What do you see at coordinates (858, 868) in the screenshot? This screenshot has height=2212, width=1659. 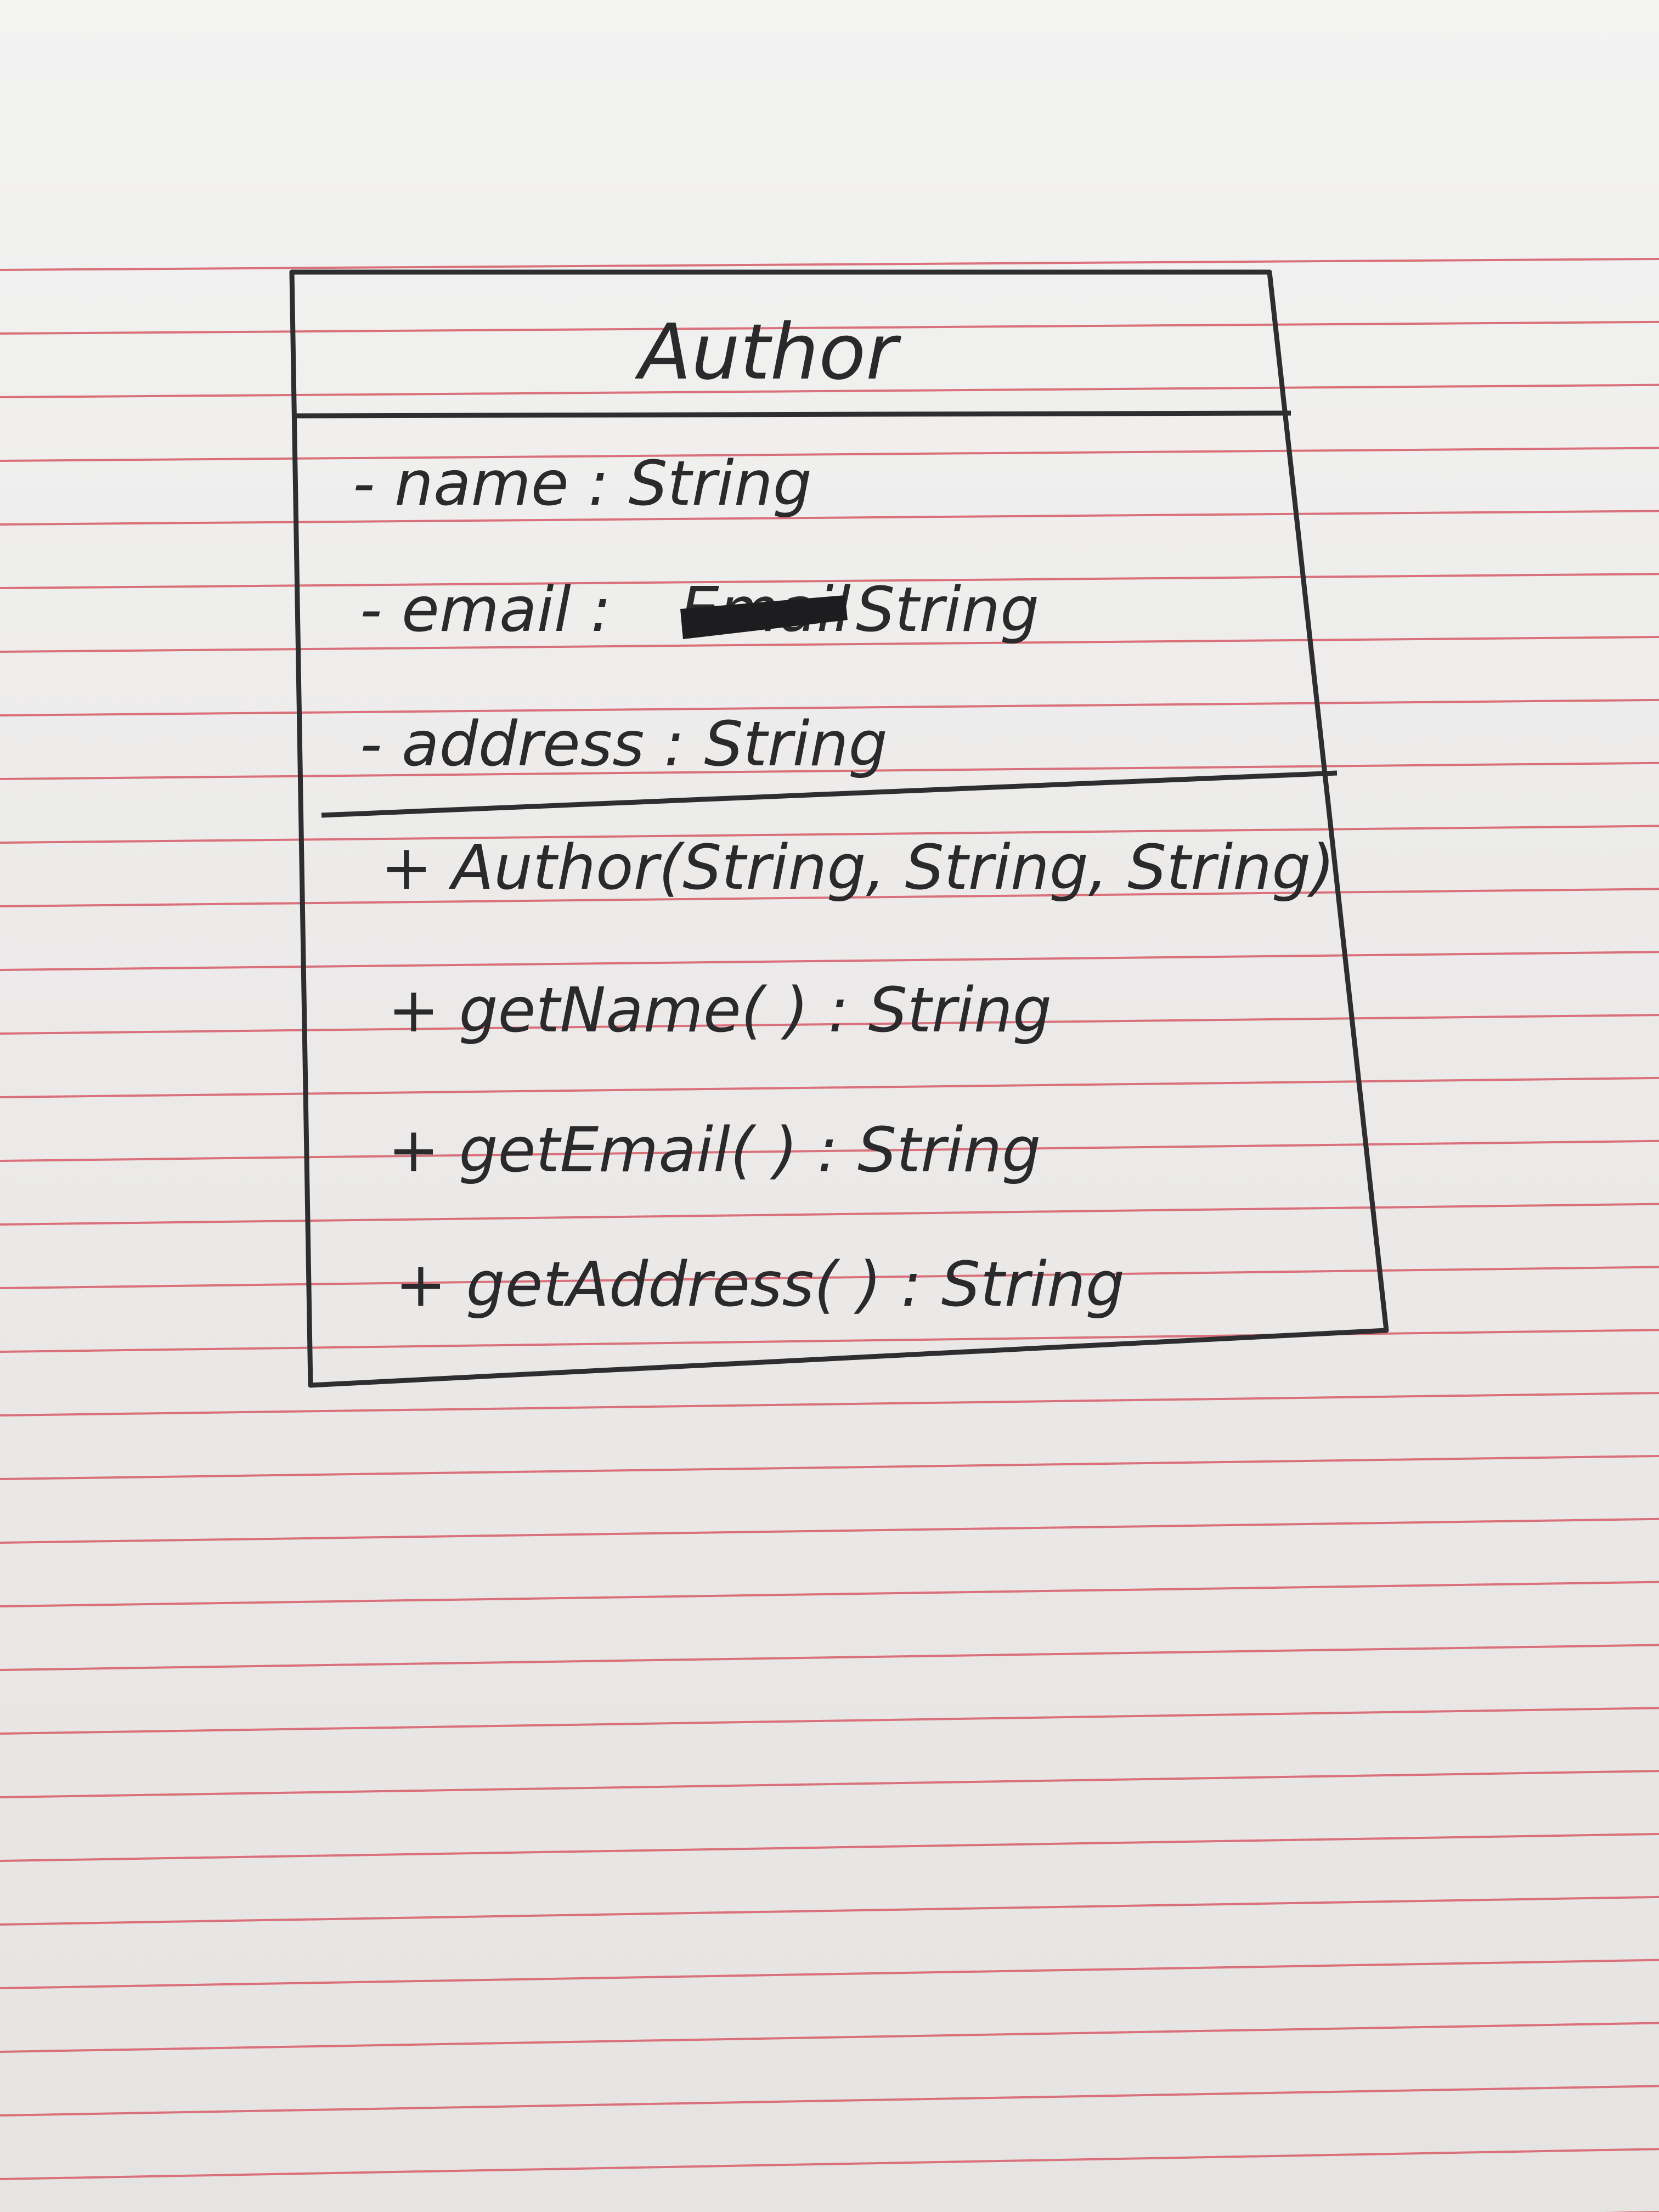 I see `method-constructor: + Author(String, String, String)` at bounding box center [858, 868].